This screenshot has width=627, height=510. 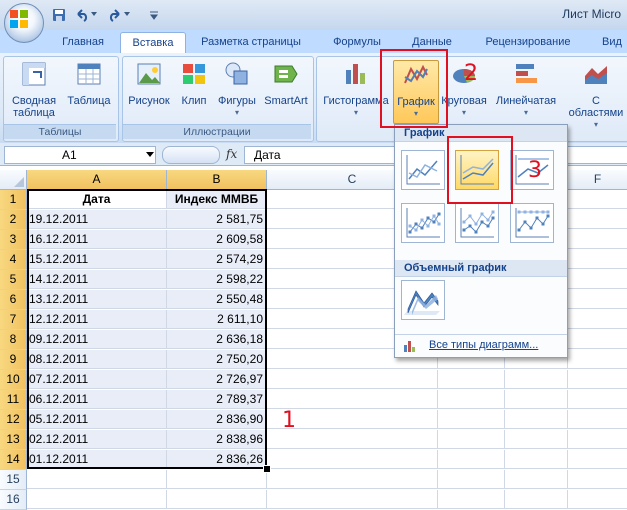 I want to click on row-header: 14, so click(x=13, y=460).